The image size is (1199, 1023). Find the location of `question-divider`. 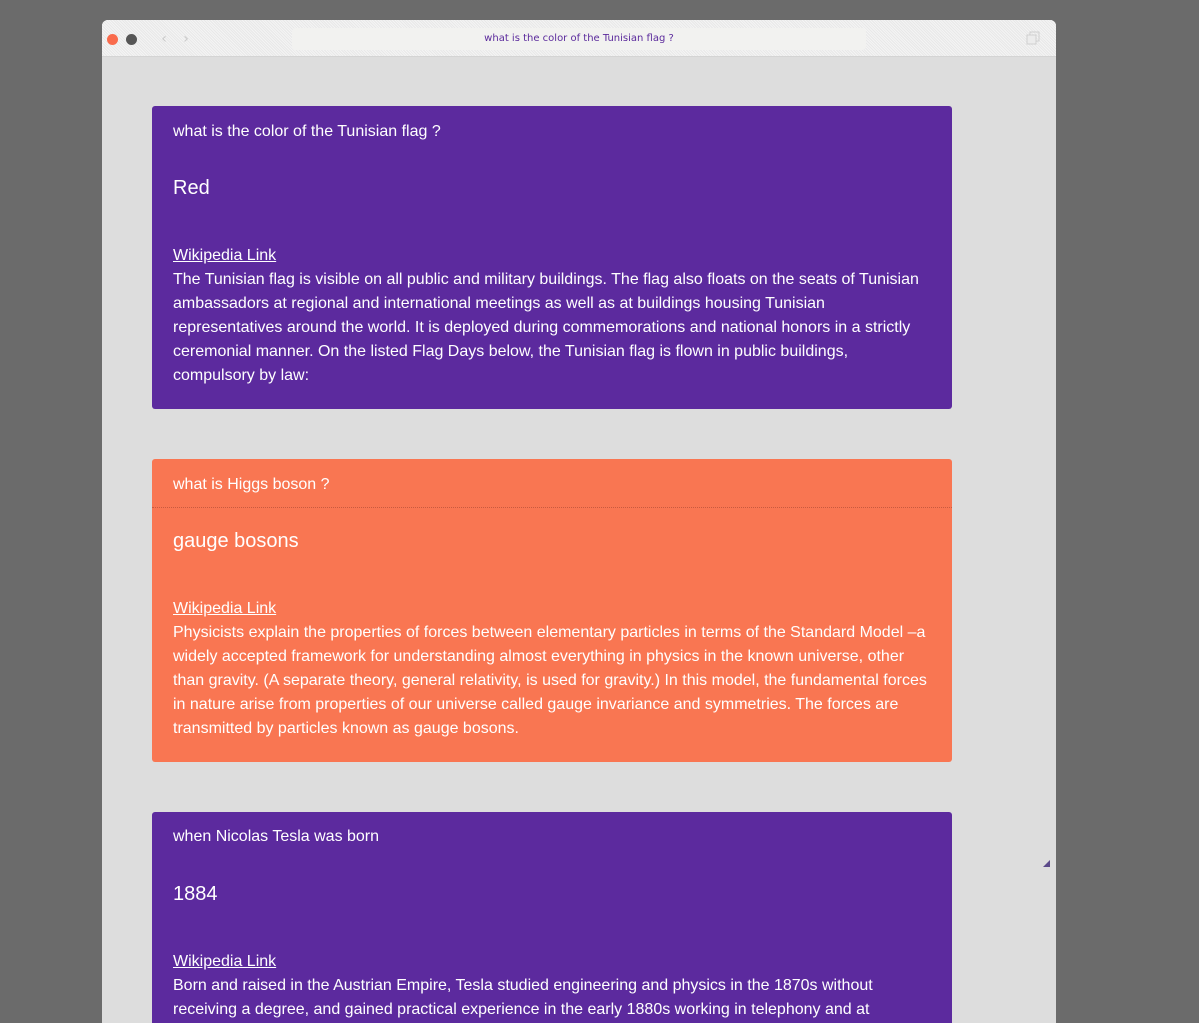

question-divider is located at coordinates (552, 507).